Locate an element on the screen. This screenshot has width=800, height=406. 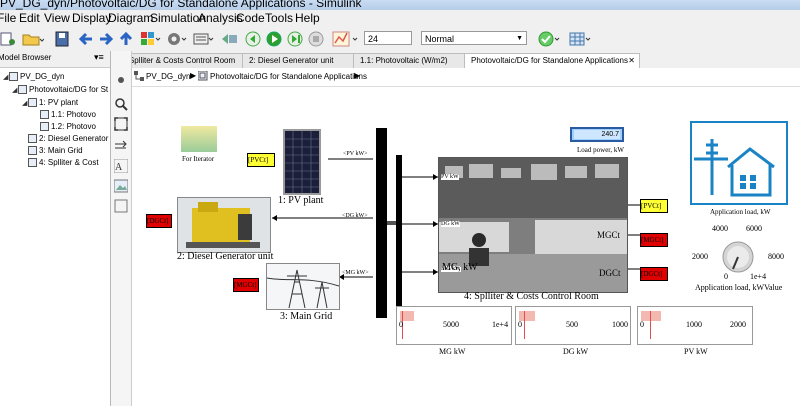
close-icon: ✕ is located at coordinates (631, 61).